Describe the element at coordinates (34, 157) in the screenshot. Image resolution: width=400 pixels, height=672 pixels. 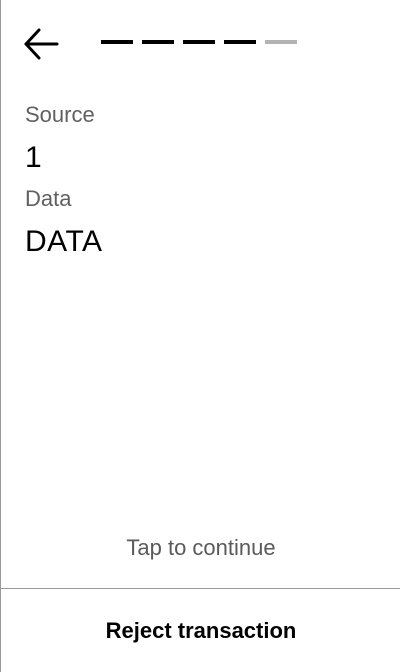
I see `source-value: 1` at that location.